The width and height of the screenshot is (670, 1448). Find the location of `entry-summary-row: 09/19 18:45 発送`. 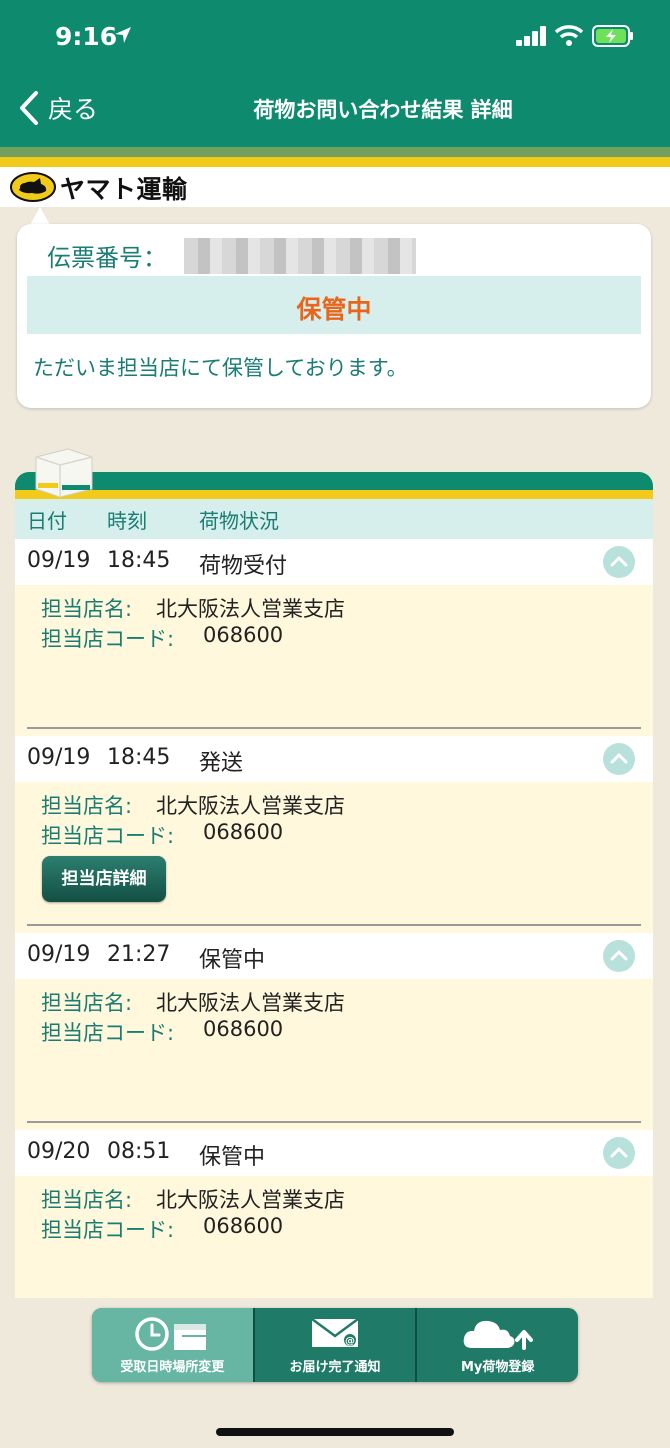

entry-summary-row: 09/19 18:45 発送 is located at coordinates (334, 759).